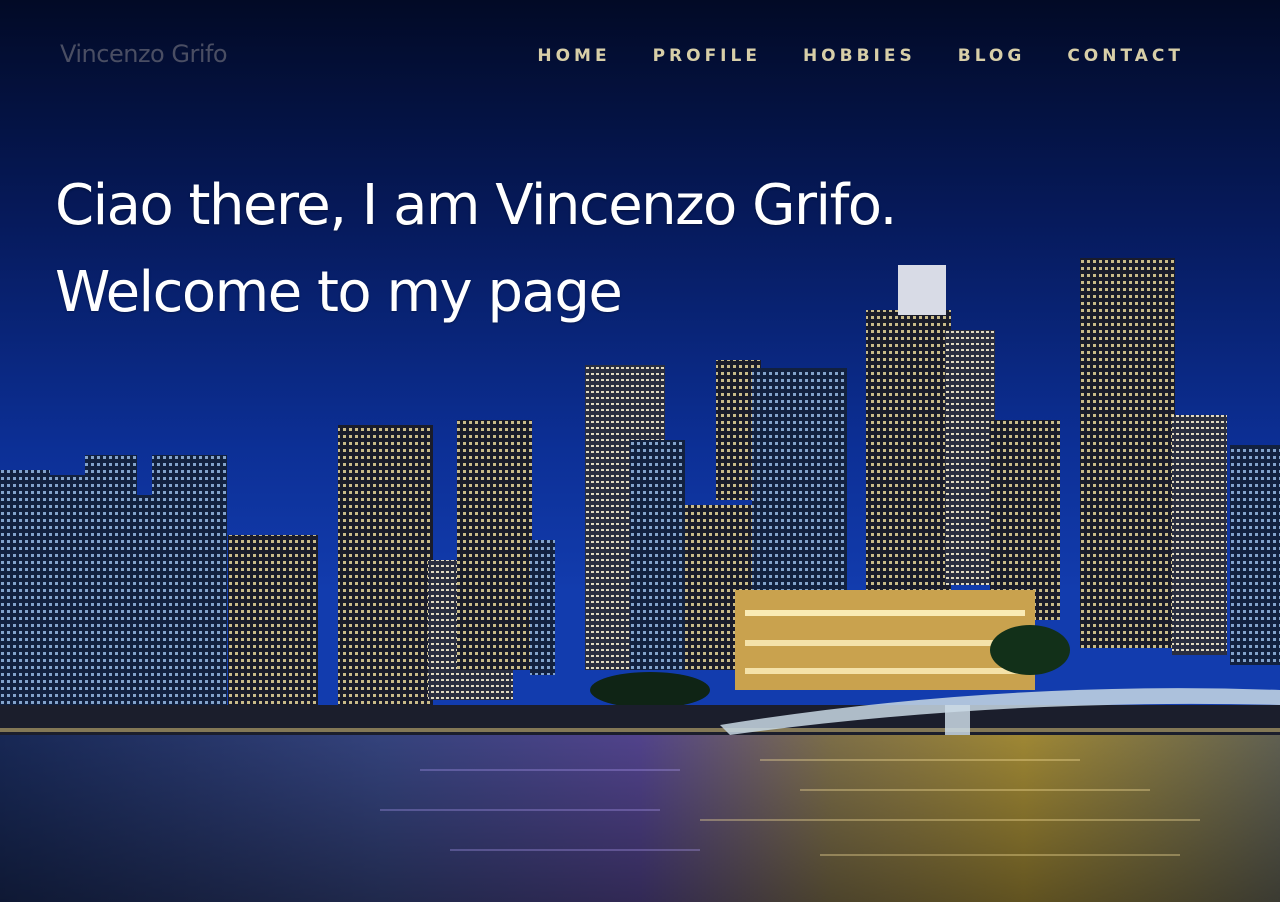 This screenshot has width=1280, height=902. I want to click on nav-link-hobbies: HOBBIES, so click(859, 56).